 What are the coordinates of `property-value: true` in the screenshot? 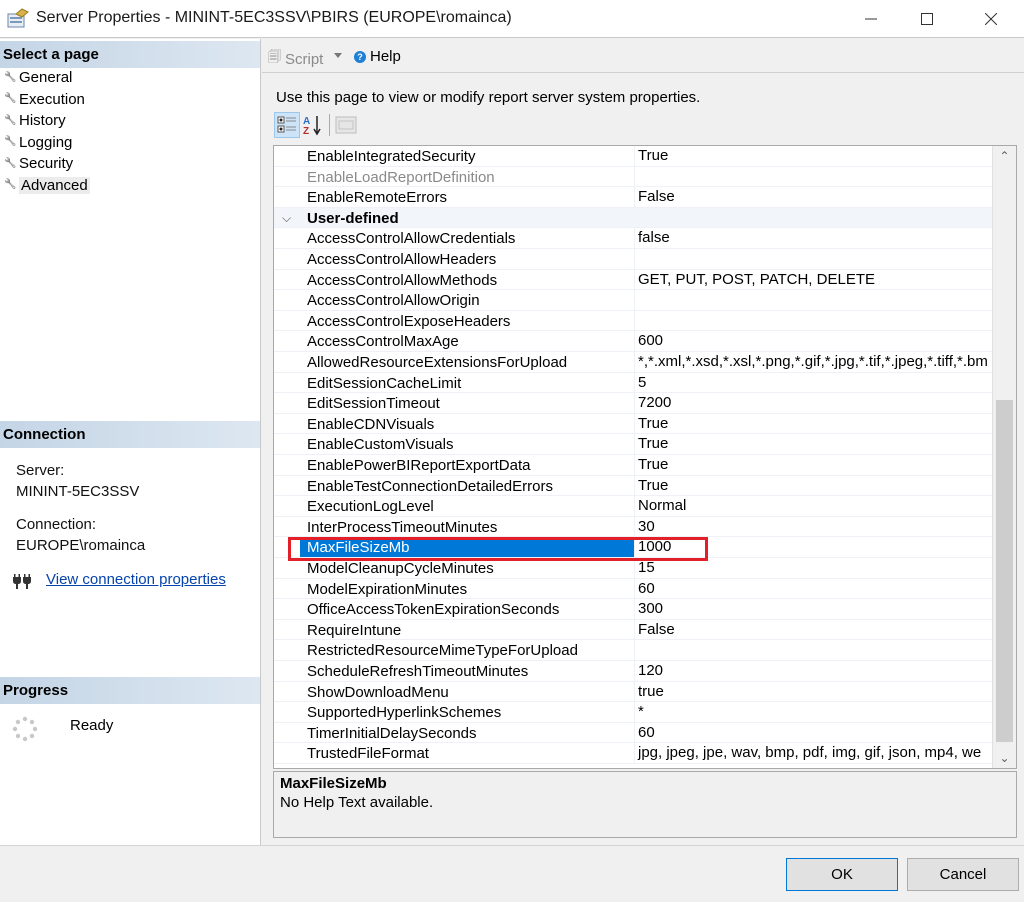 It's located at (813, 691).